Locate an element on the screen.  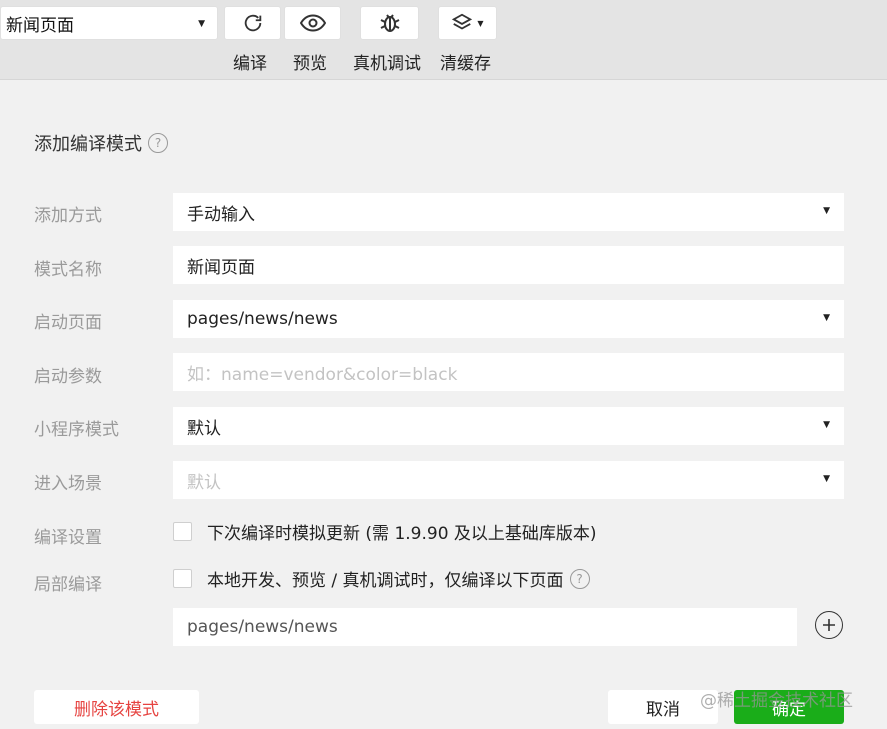
remote-debug-label: 真机调试 is located at coordinates (387, 64).